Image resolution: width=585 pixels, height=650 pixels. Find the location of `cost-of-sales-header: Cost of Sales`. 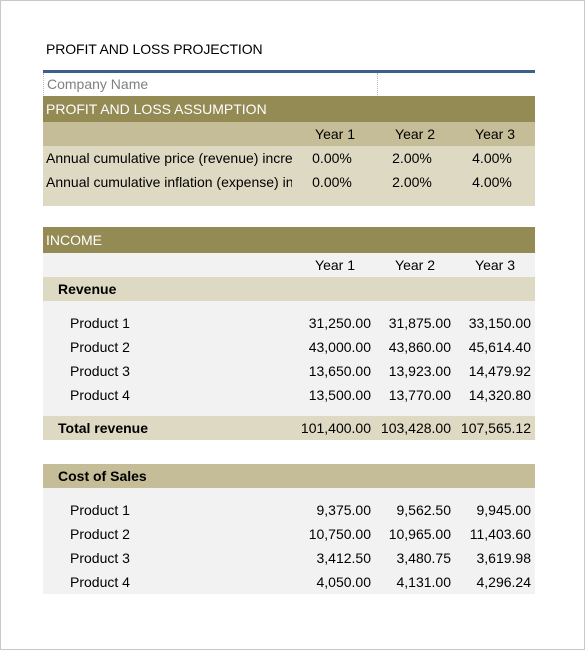

cost-of-sales-header: Cost of Sales is located at coordinates (289, 476).